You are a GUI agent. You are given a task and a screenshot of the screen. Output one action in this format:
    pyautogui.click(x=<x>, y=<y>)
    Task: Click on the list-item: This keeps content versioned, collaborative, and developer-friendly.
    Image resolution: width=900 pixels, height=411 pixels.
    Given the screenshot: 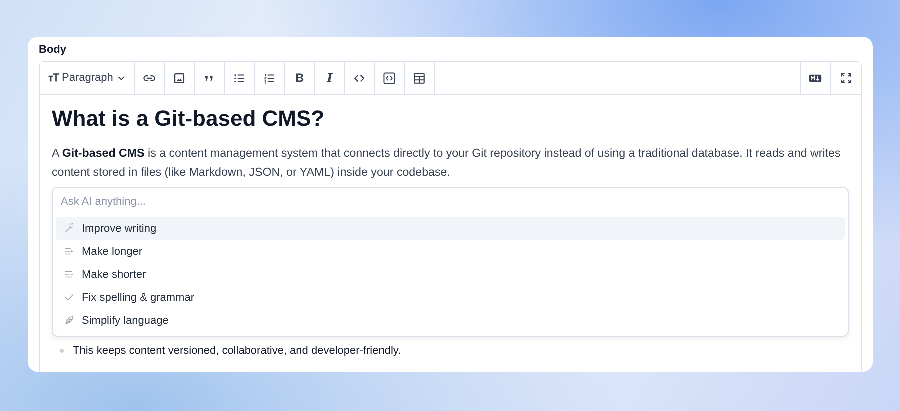 What is the action you would take?
    pyautogui.click(x=237, y=351)
    